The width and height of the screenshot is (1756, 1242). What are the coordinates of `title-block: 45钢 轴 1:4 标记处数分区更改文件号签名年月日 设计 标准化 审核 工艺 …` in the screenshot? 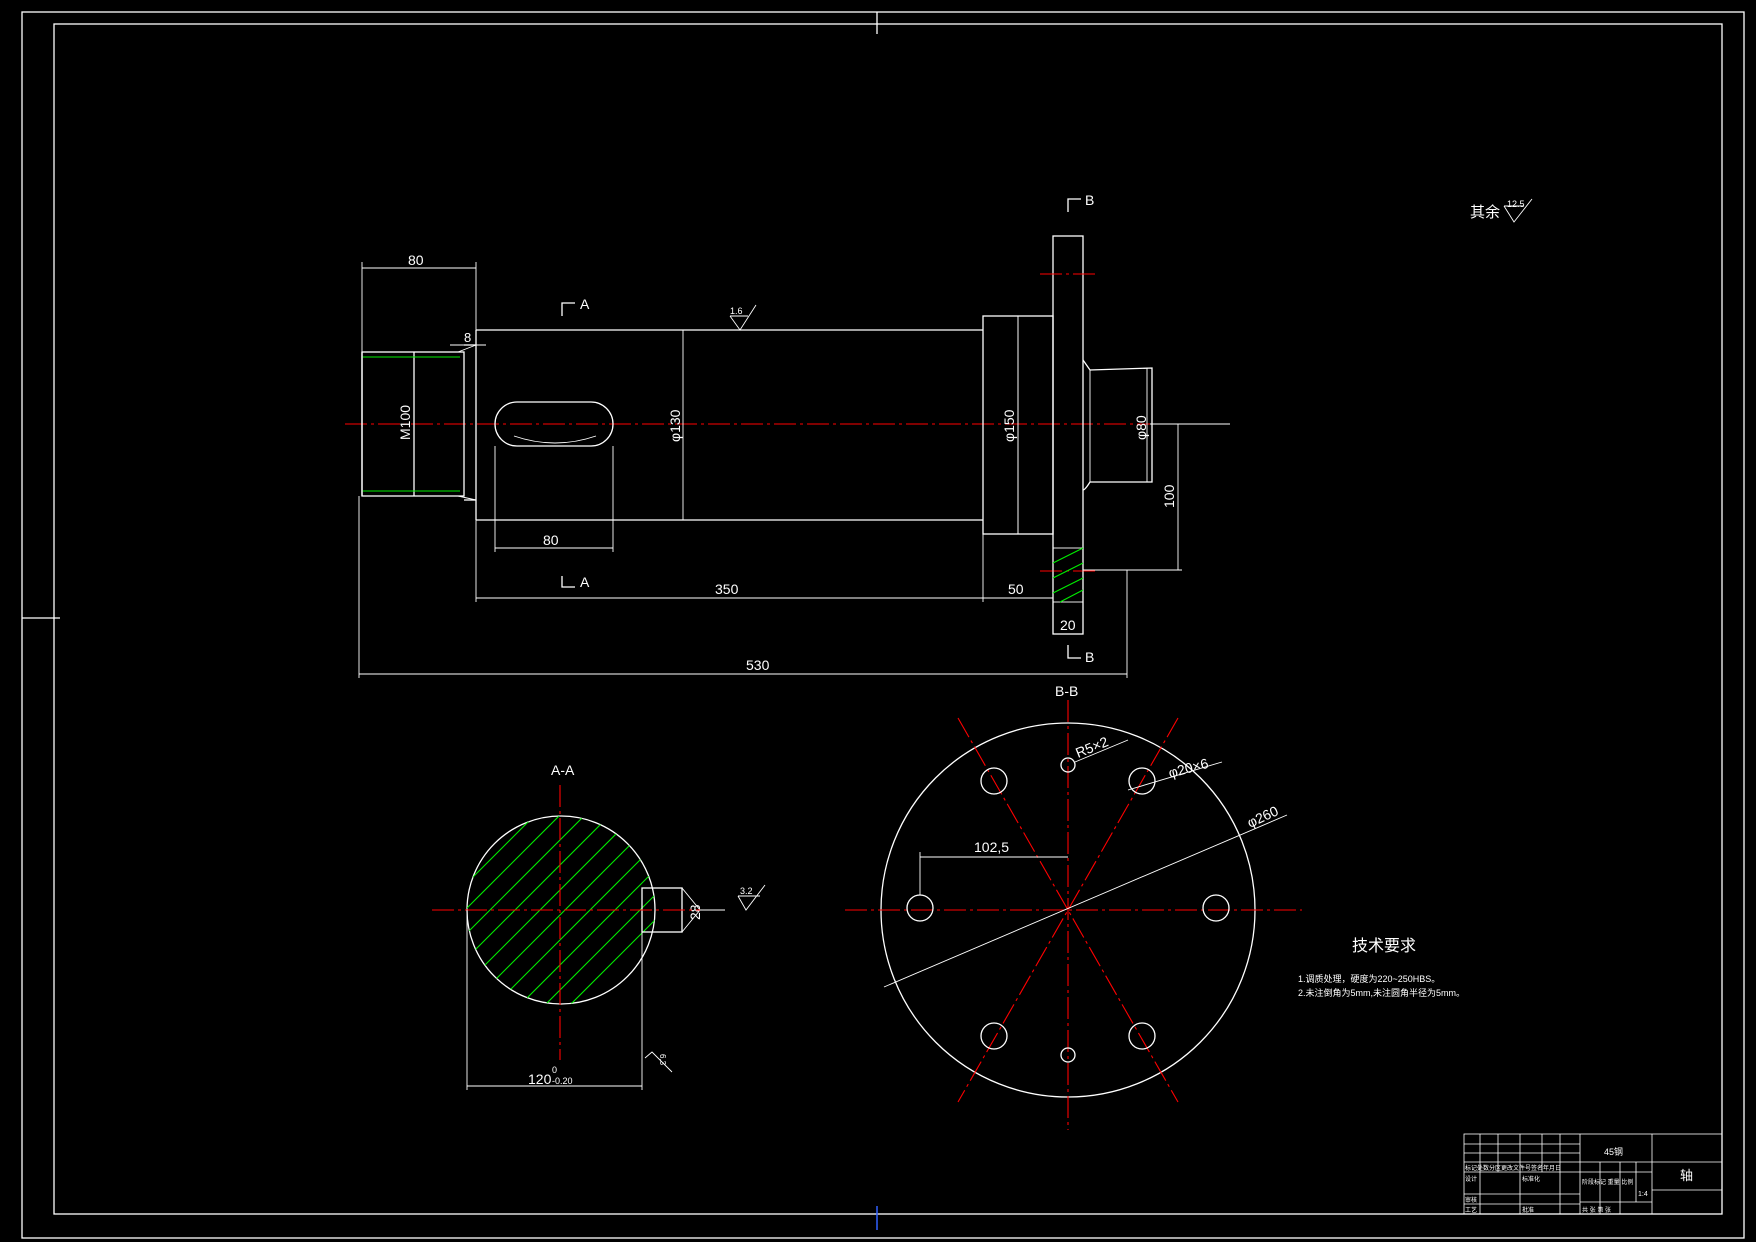 It's located at (1593, 1174).